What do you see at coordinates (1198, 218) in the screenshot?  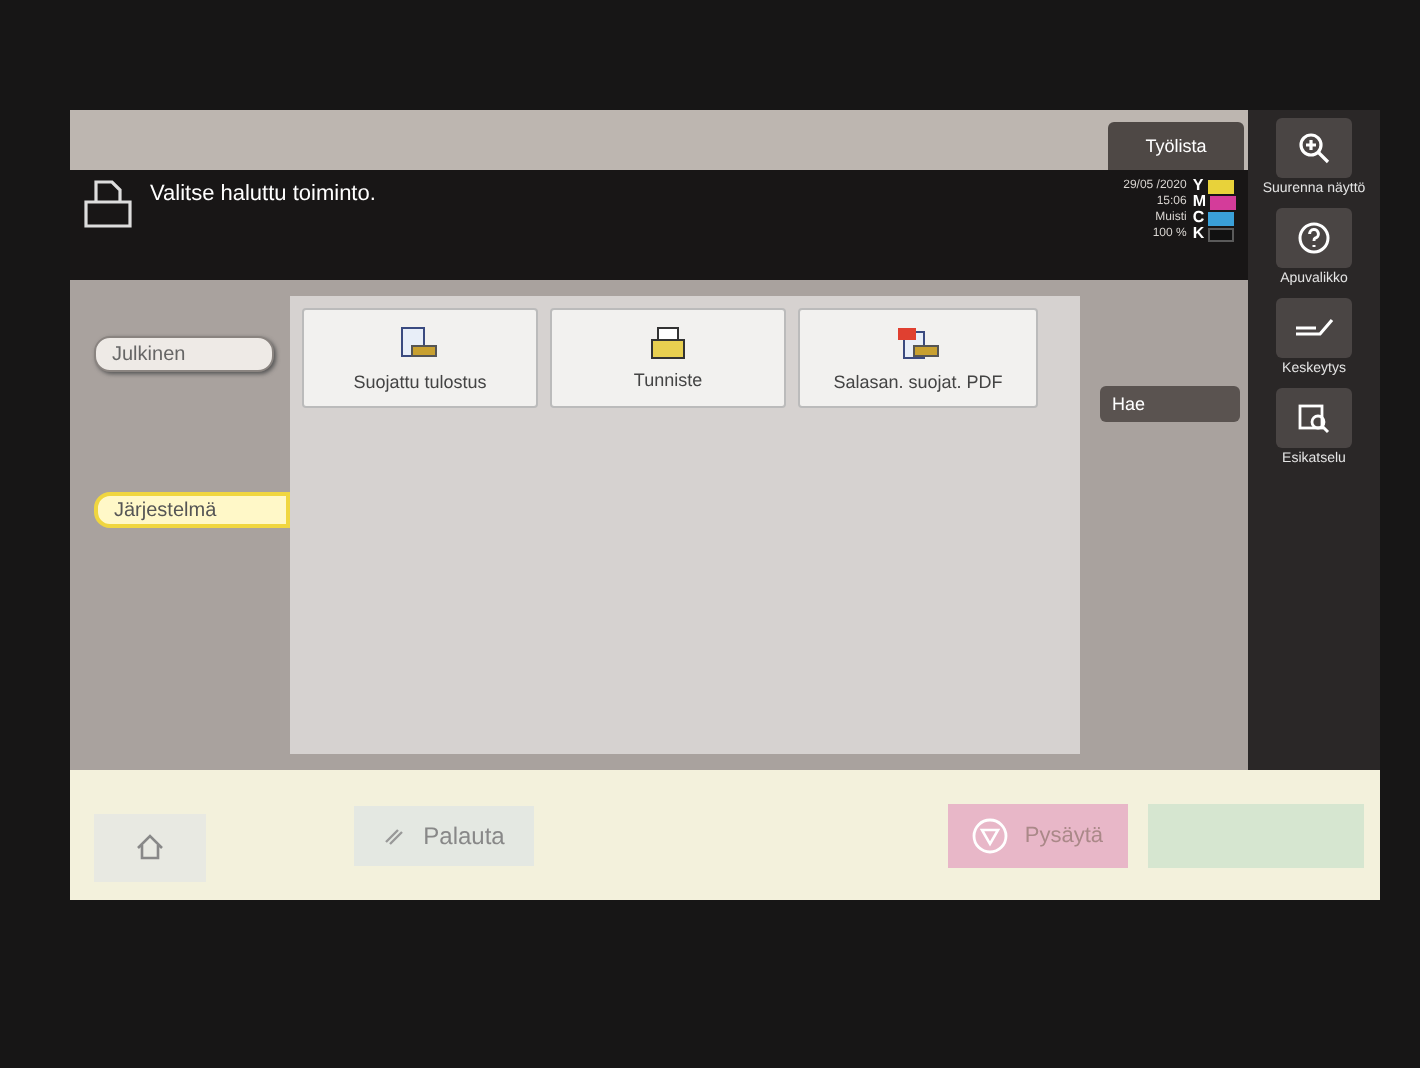 I see `toner-letter: C` at bounding box center [1198, 218].